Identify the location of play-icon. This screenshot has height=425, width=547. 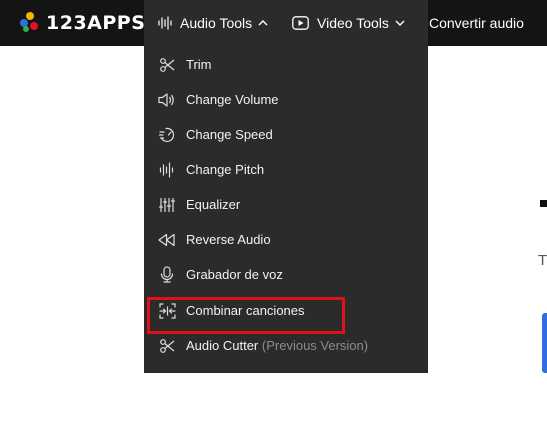
(300, 23).